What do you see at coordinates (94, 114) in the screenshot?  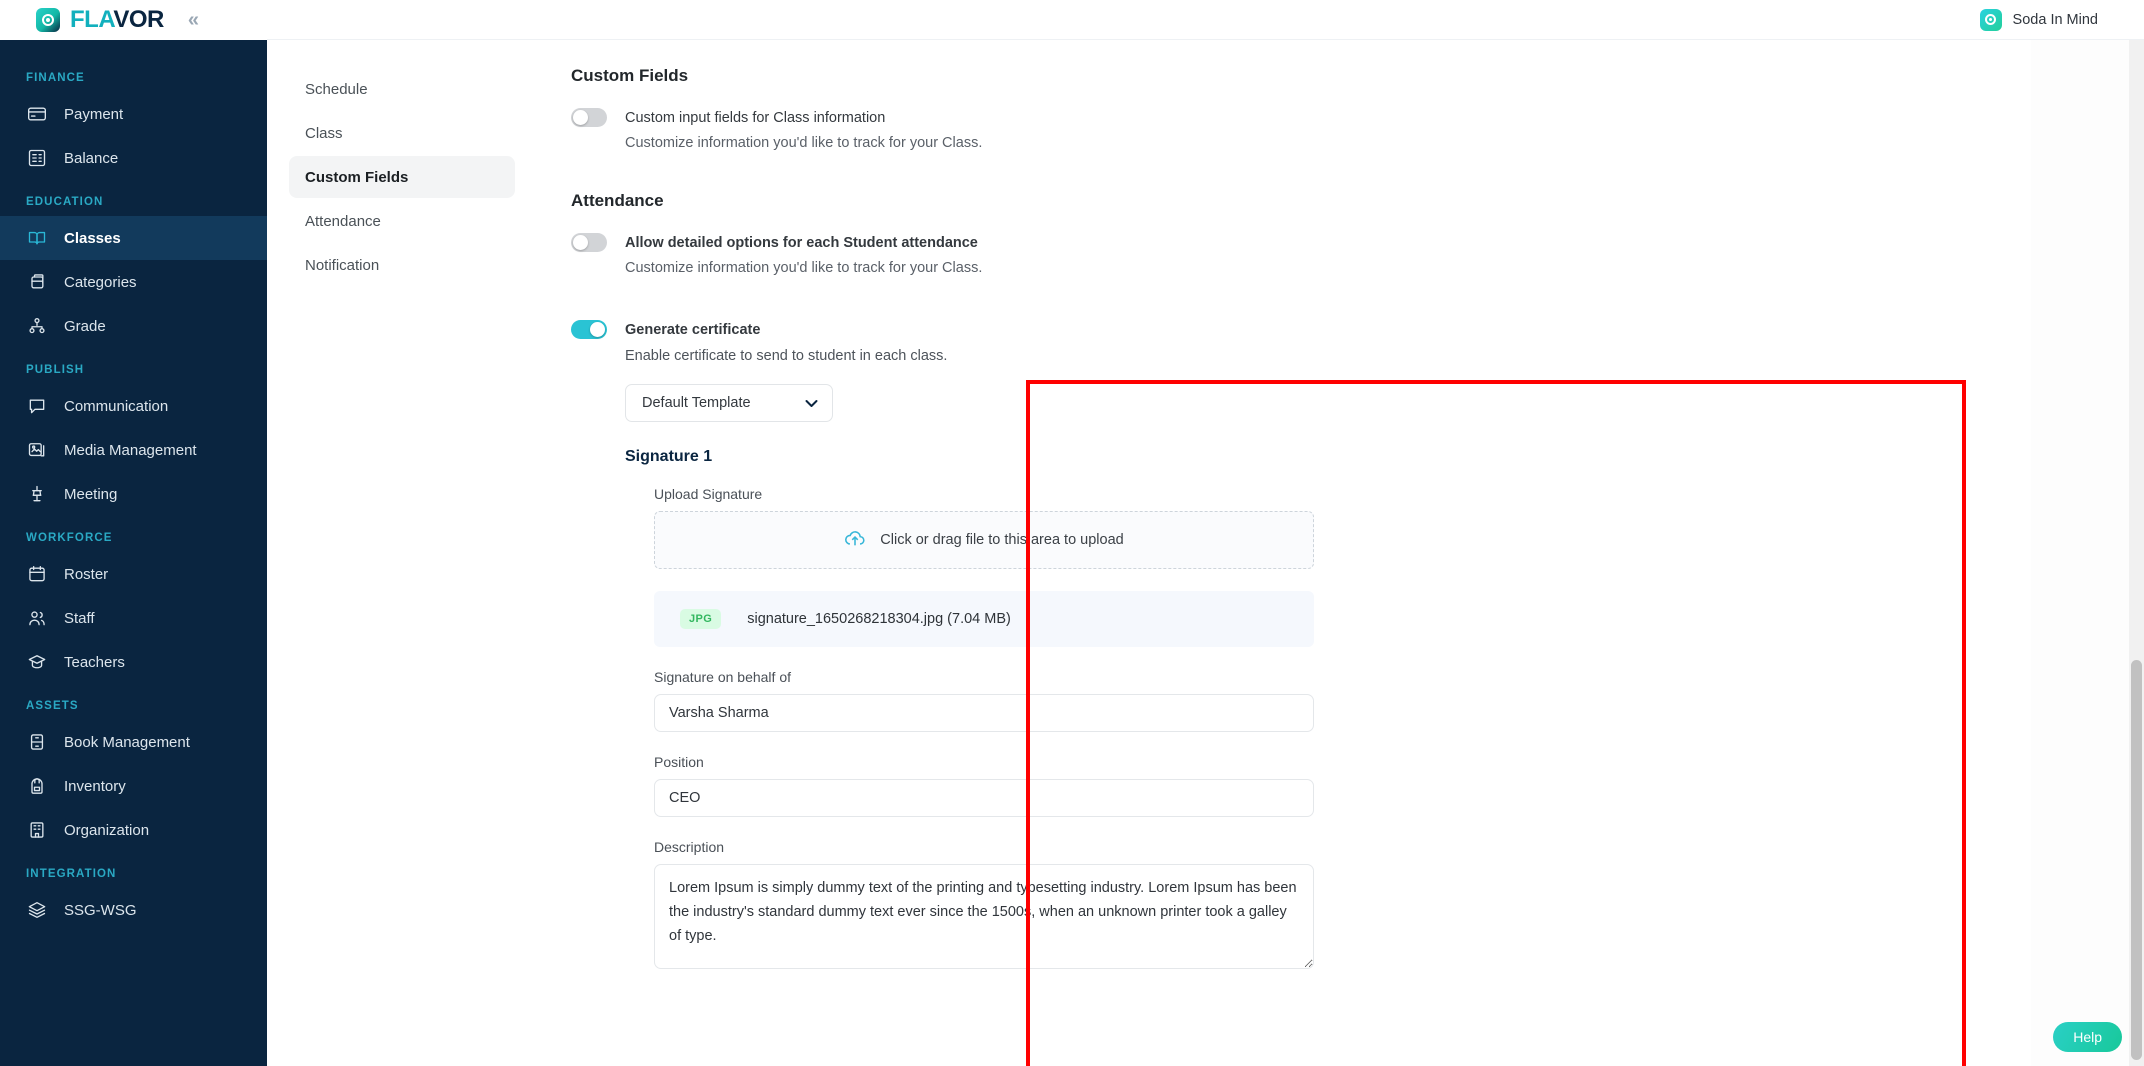 I see `sidebar-item-label: Payment` at bounding box center [94, 114].